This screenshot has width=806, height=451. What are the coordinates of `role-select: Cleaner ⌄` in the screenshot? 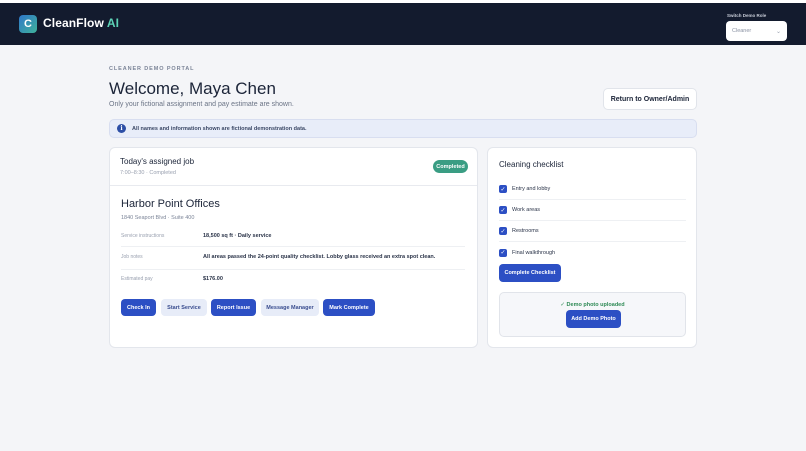 It's located at (756, 31).